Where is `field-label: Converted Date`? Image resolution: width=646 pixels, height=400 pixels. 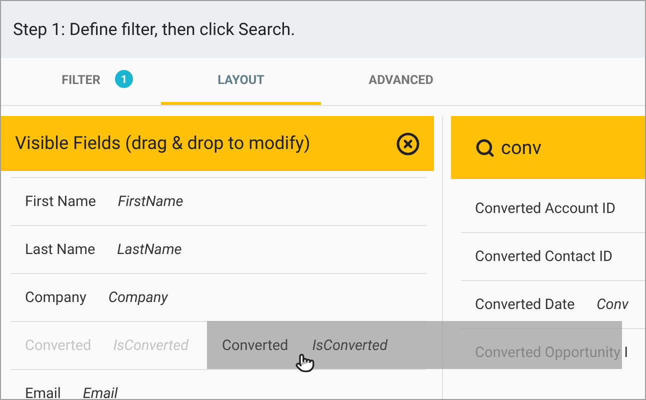 field-label: Converted Date is located at coordinates (525, 304).